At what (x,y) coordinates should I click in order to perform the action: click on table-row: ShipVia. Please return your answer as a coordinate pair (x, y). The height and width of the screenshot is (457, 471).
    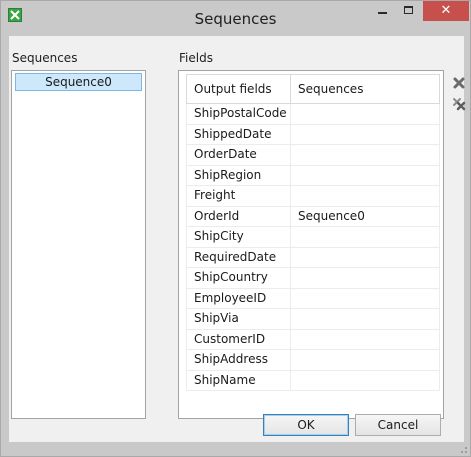
    Looking at the image, I should click on (313, 319).